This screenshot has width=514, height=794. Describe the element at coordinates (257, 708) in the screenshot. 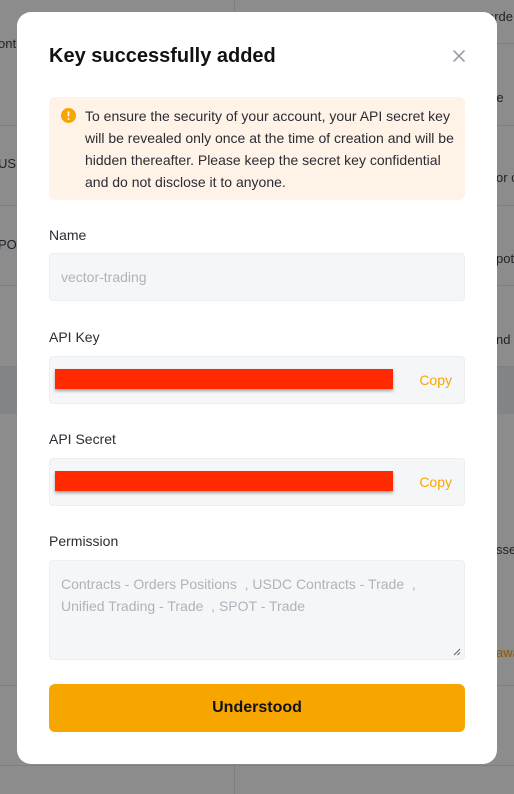

I see `understood-button: Understood` at that location.